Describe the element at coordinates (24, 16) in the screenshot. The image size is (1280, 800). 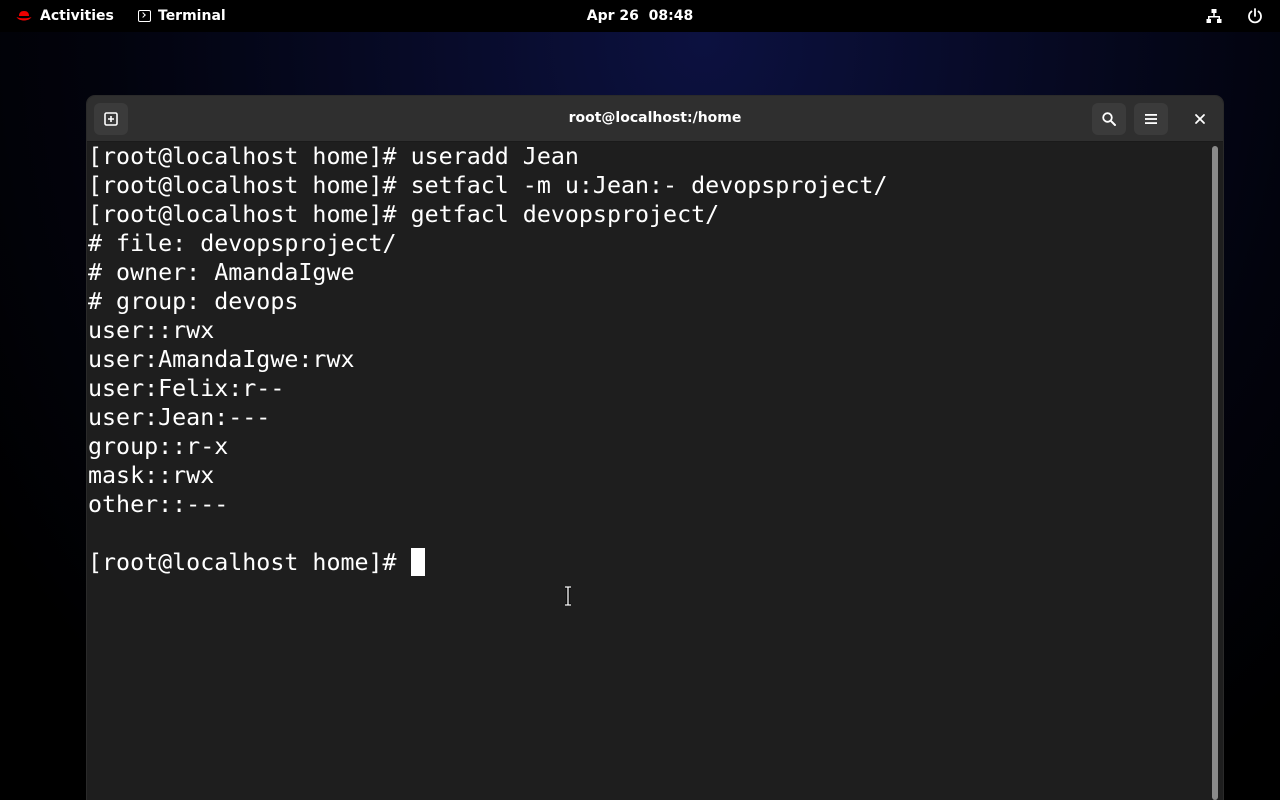
I see `redhat-logo` at that location.